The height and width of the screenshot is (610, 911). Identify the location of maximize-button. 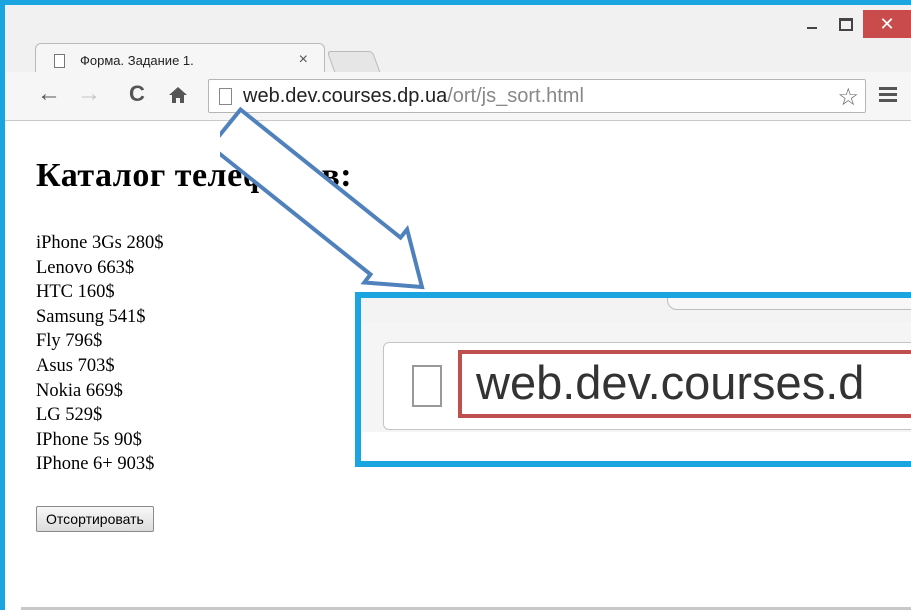
(846, 24).